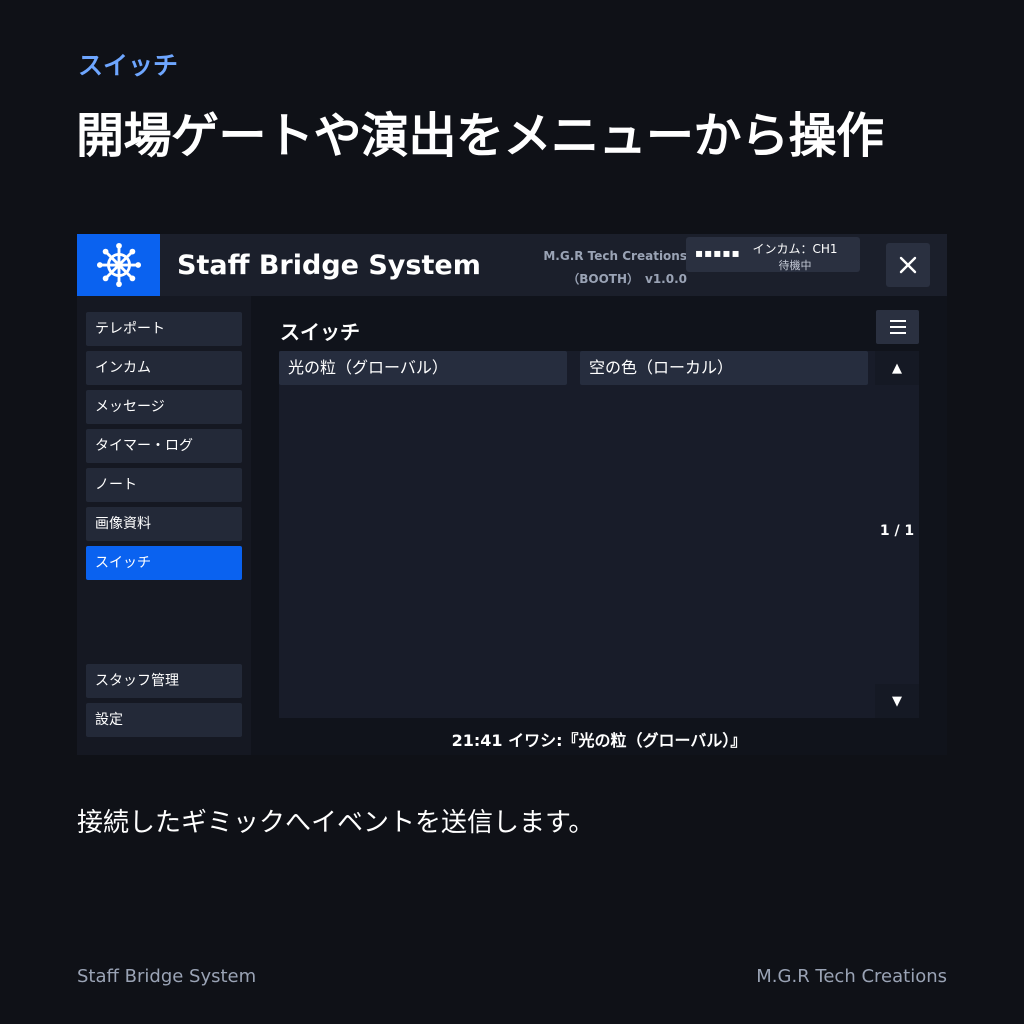 The width and height of the screenshot is (1024, 1024). I want to click on page-indicator: 1 / 1, so click(897, 531).